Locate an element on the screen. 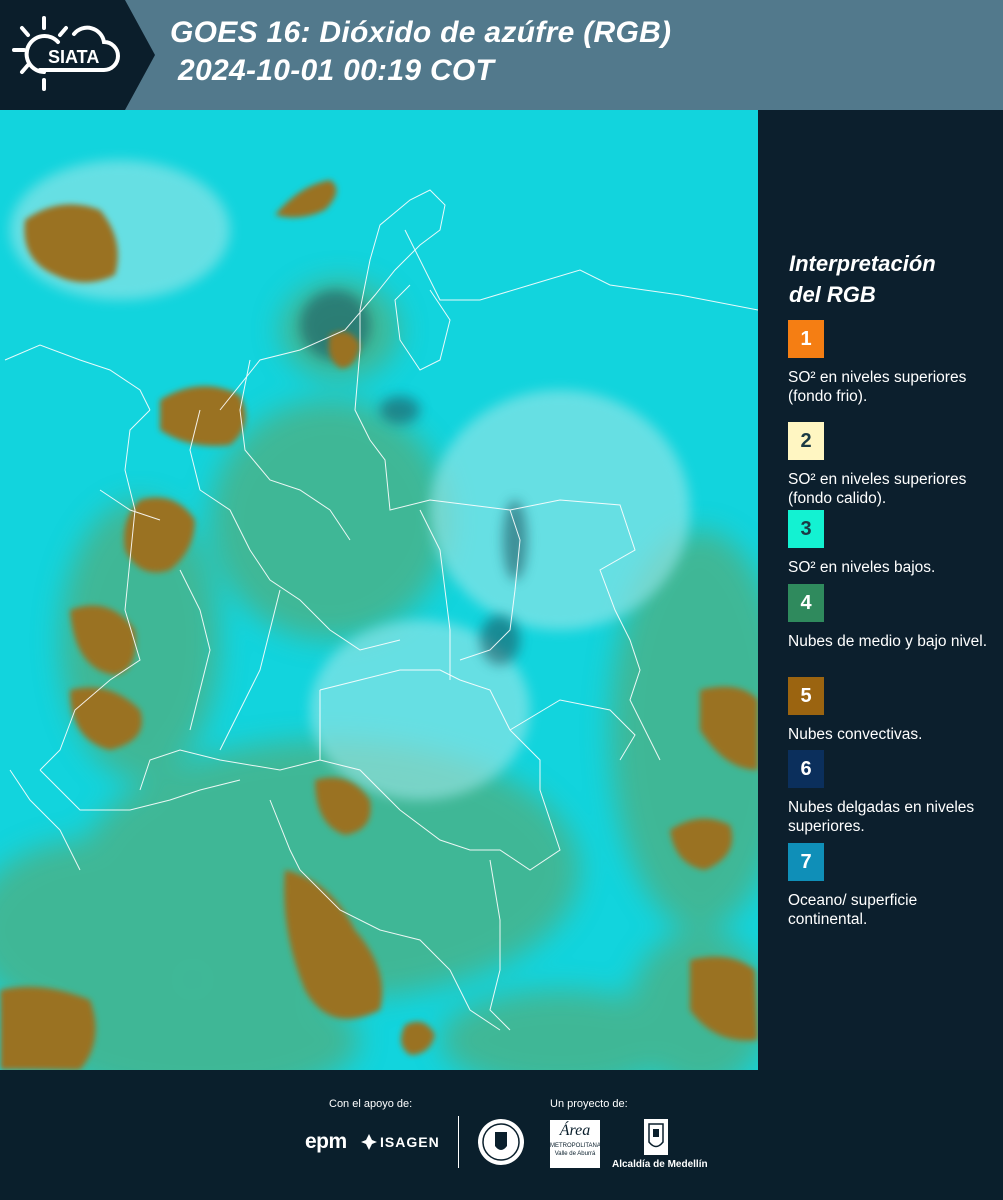 This screenshot has height=1200, width=1003. legend-label: Nubes de medio y bajo nivel. is located at coordinates (888, 641).